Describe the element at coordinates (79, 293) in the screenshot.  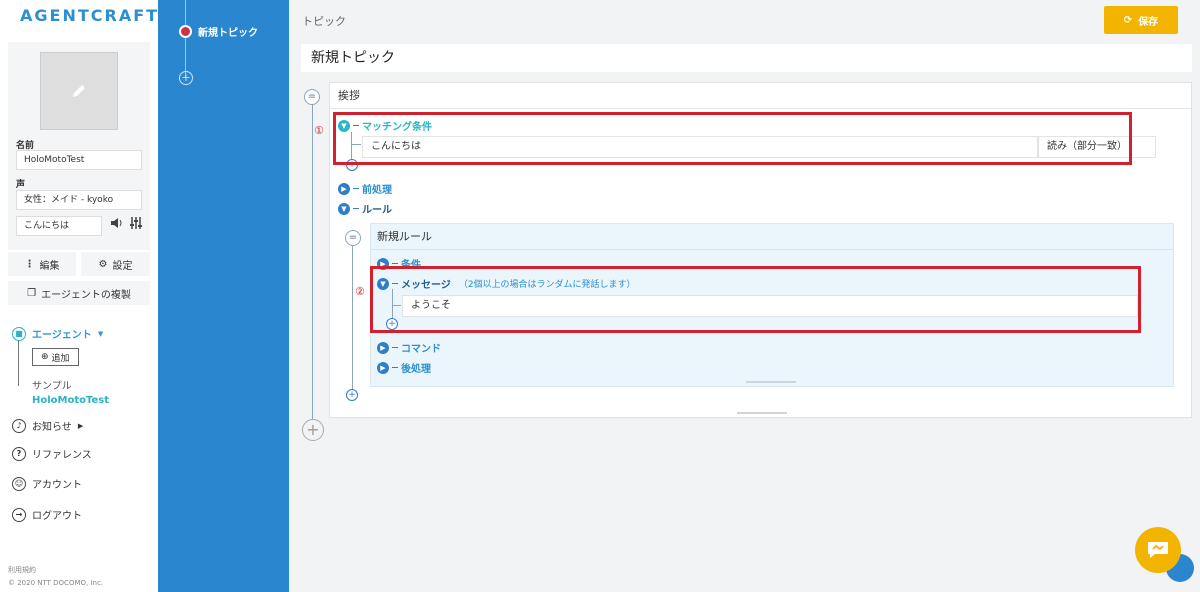
I see `duplicate-agent-button: ❐ エージェントの複製` at that location.